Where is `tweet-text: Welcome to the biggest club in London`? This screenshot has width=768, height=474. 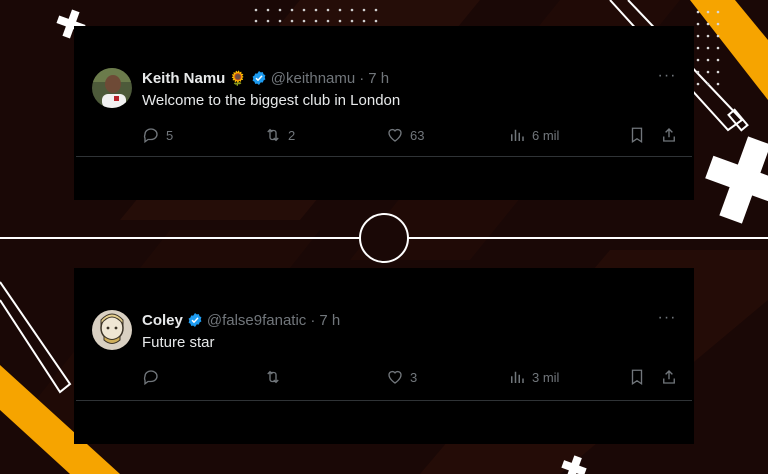
tweet-text: Welcome to the biggest club in London is located at coordinates (271, 100).